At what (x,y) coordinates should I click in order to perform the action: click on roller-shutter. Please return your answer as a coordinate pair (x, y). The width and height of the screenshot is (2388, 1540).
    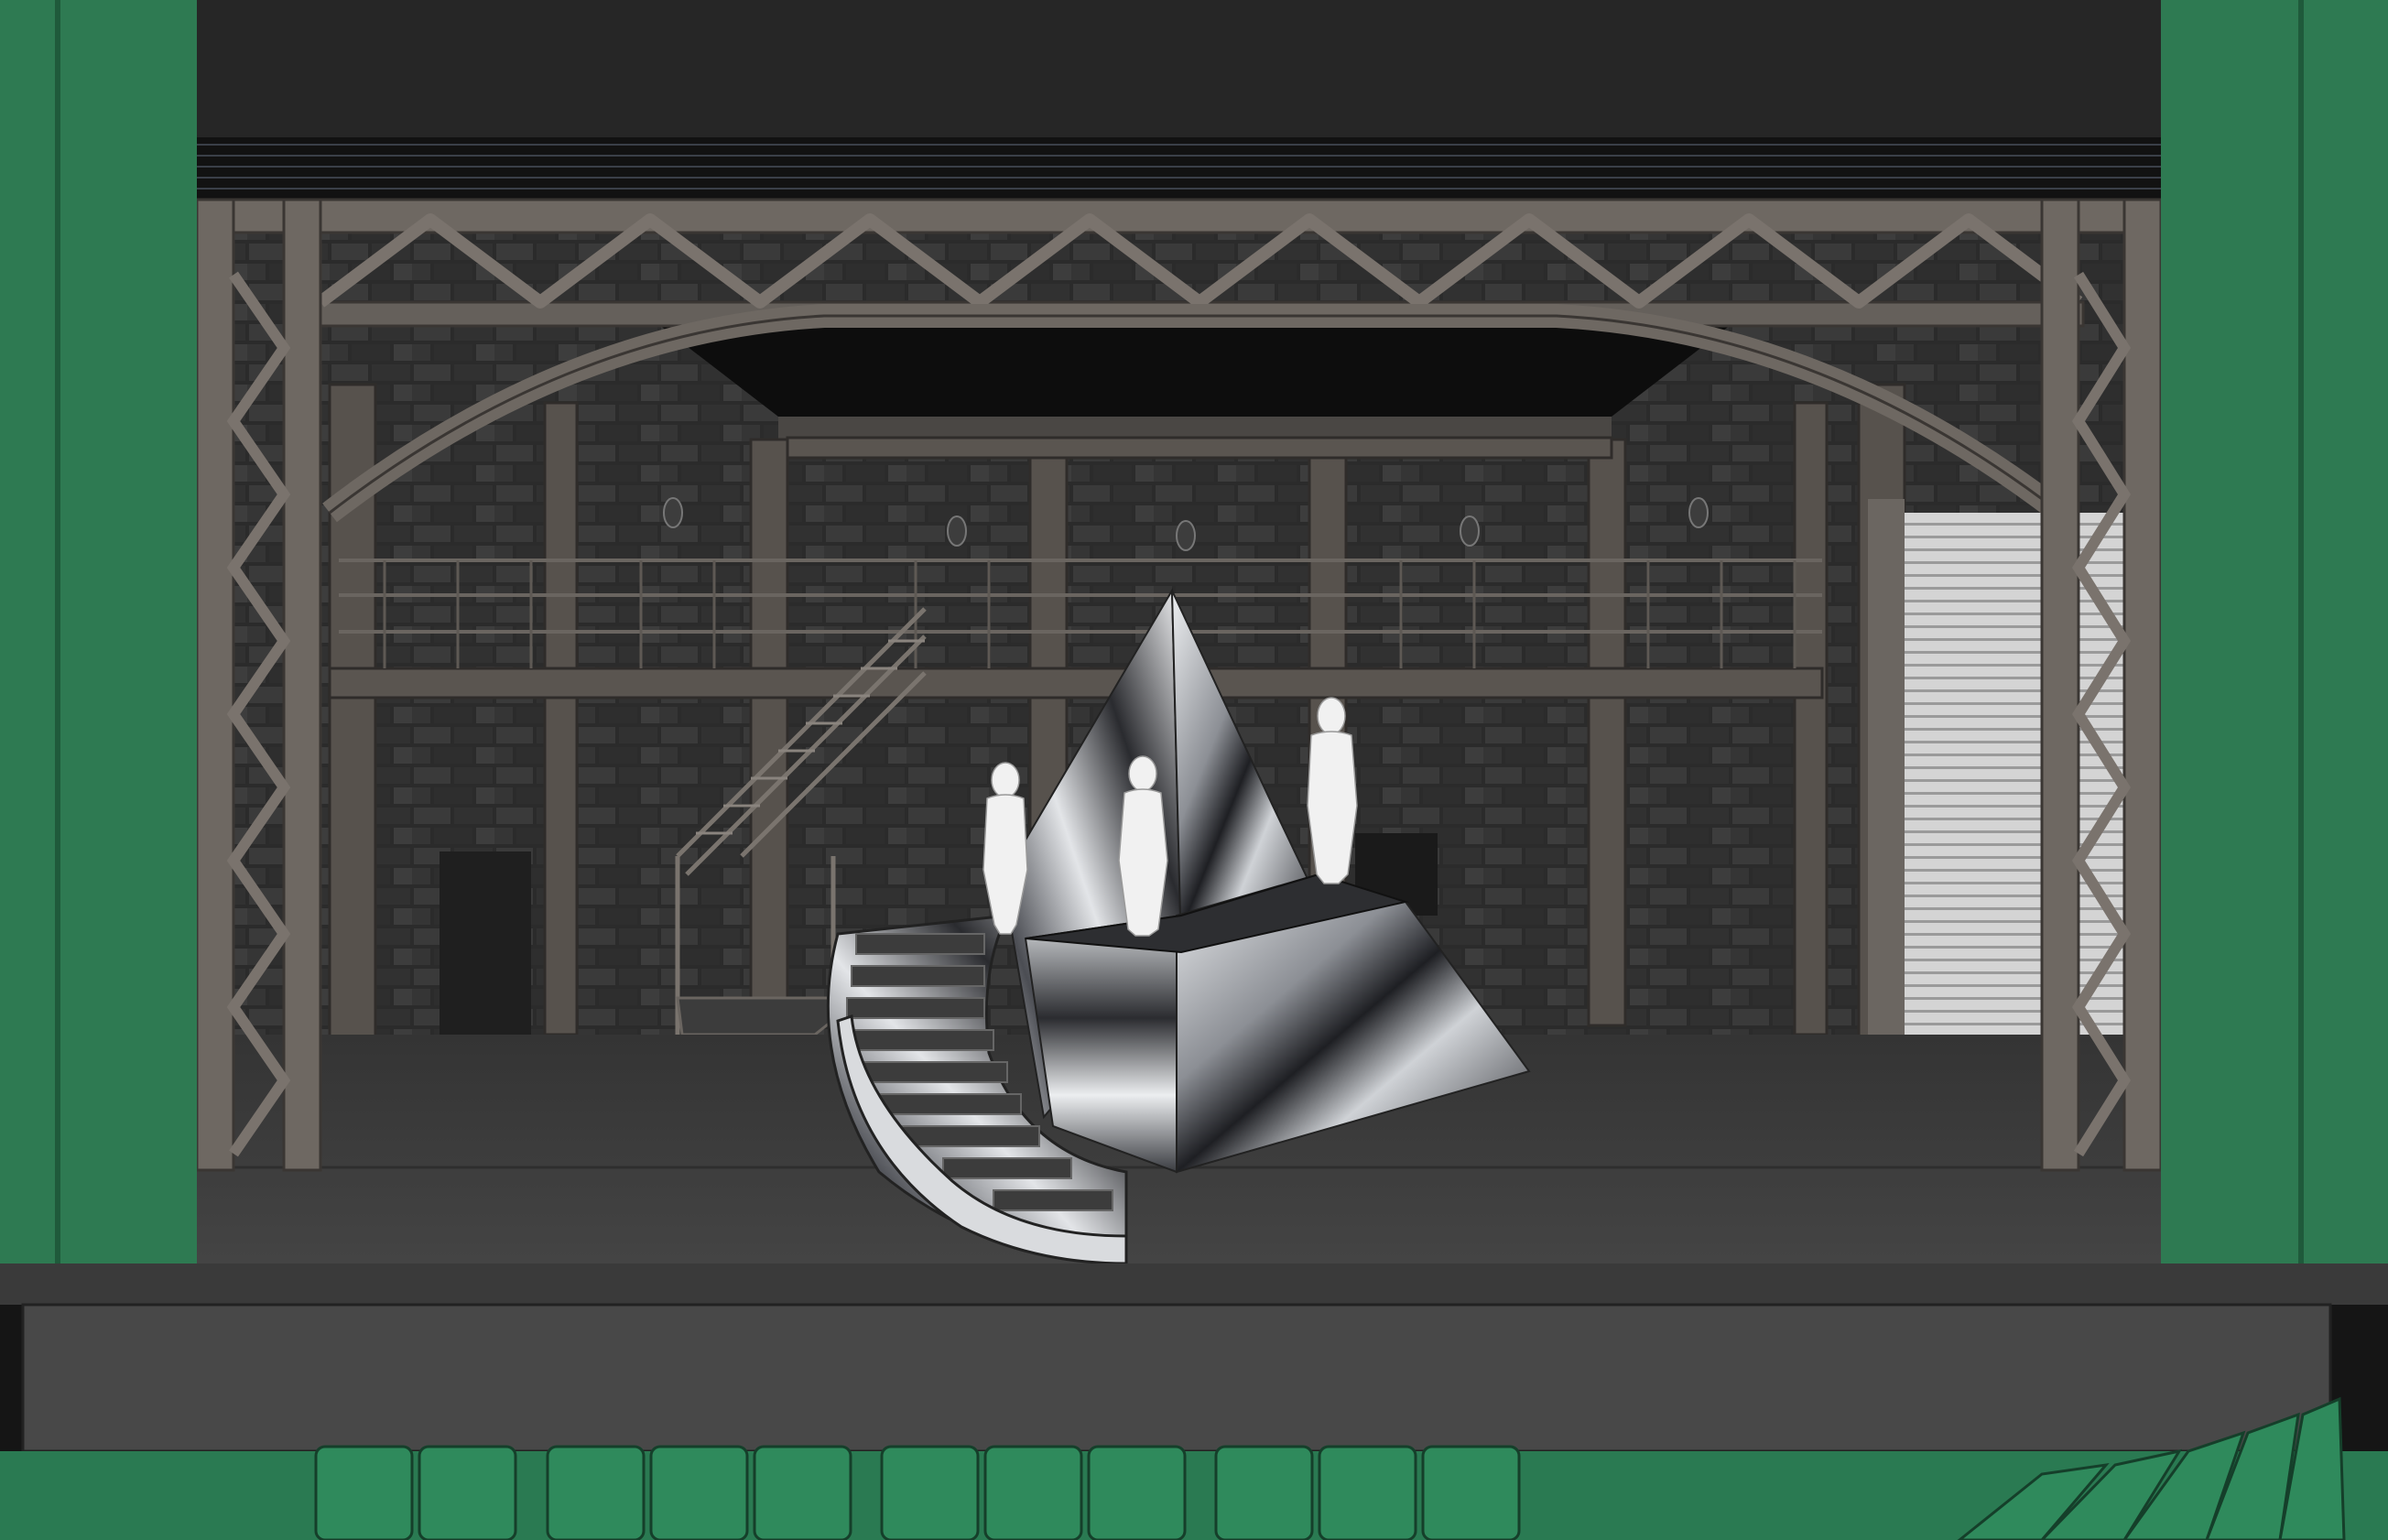
    Looking at the image, I should click on (2022, 801).